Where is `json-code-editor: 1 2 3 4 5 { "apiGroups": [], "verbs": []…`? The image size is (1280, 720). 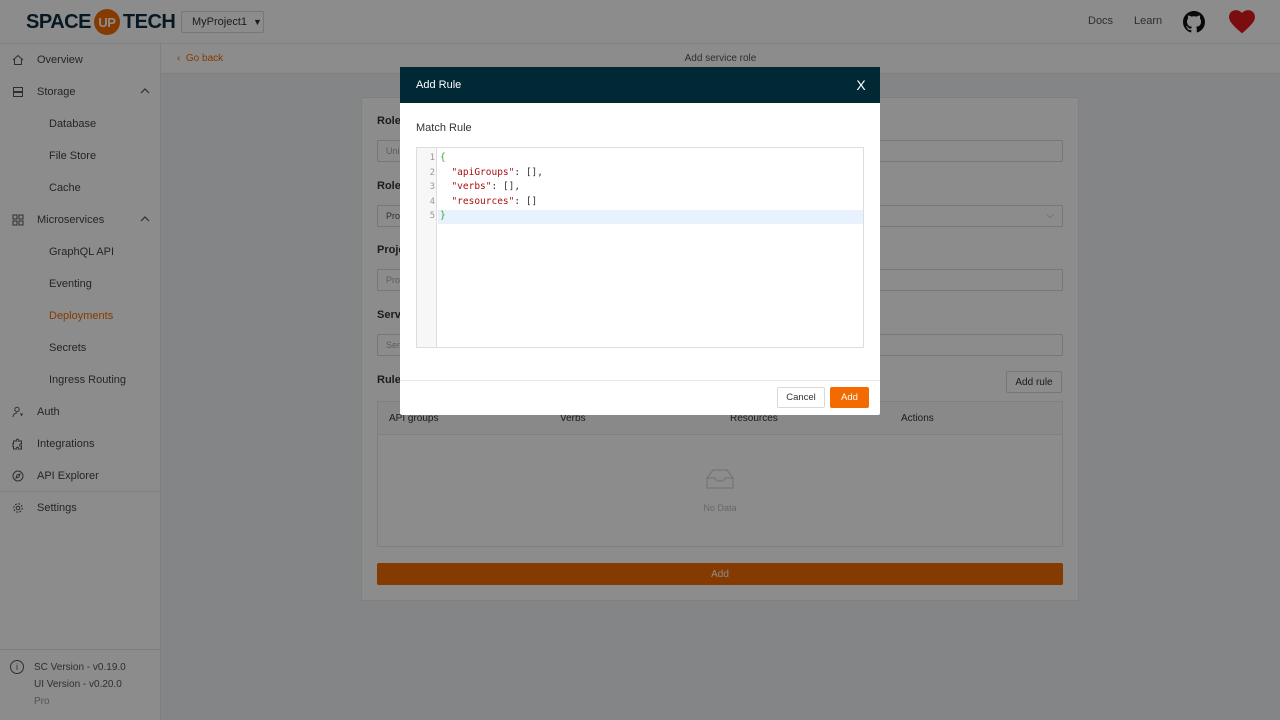
json-code-editor: 1 2 3 4 5 { "apiGroups": [], "verbs": []… is located at coordinates (640, 247).